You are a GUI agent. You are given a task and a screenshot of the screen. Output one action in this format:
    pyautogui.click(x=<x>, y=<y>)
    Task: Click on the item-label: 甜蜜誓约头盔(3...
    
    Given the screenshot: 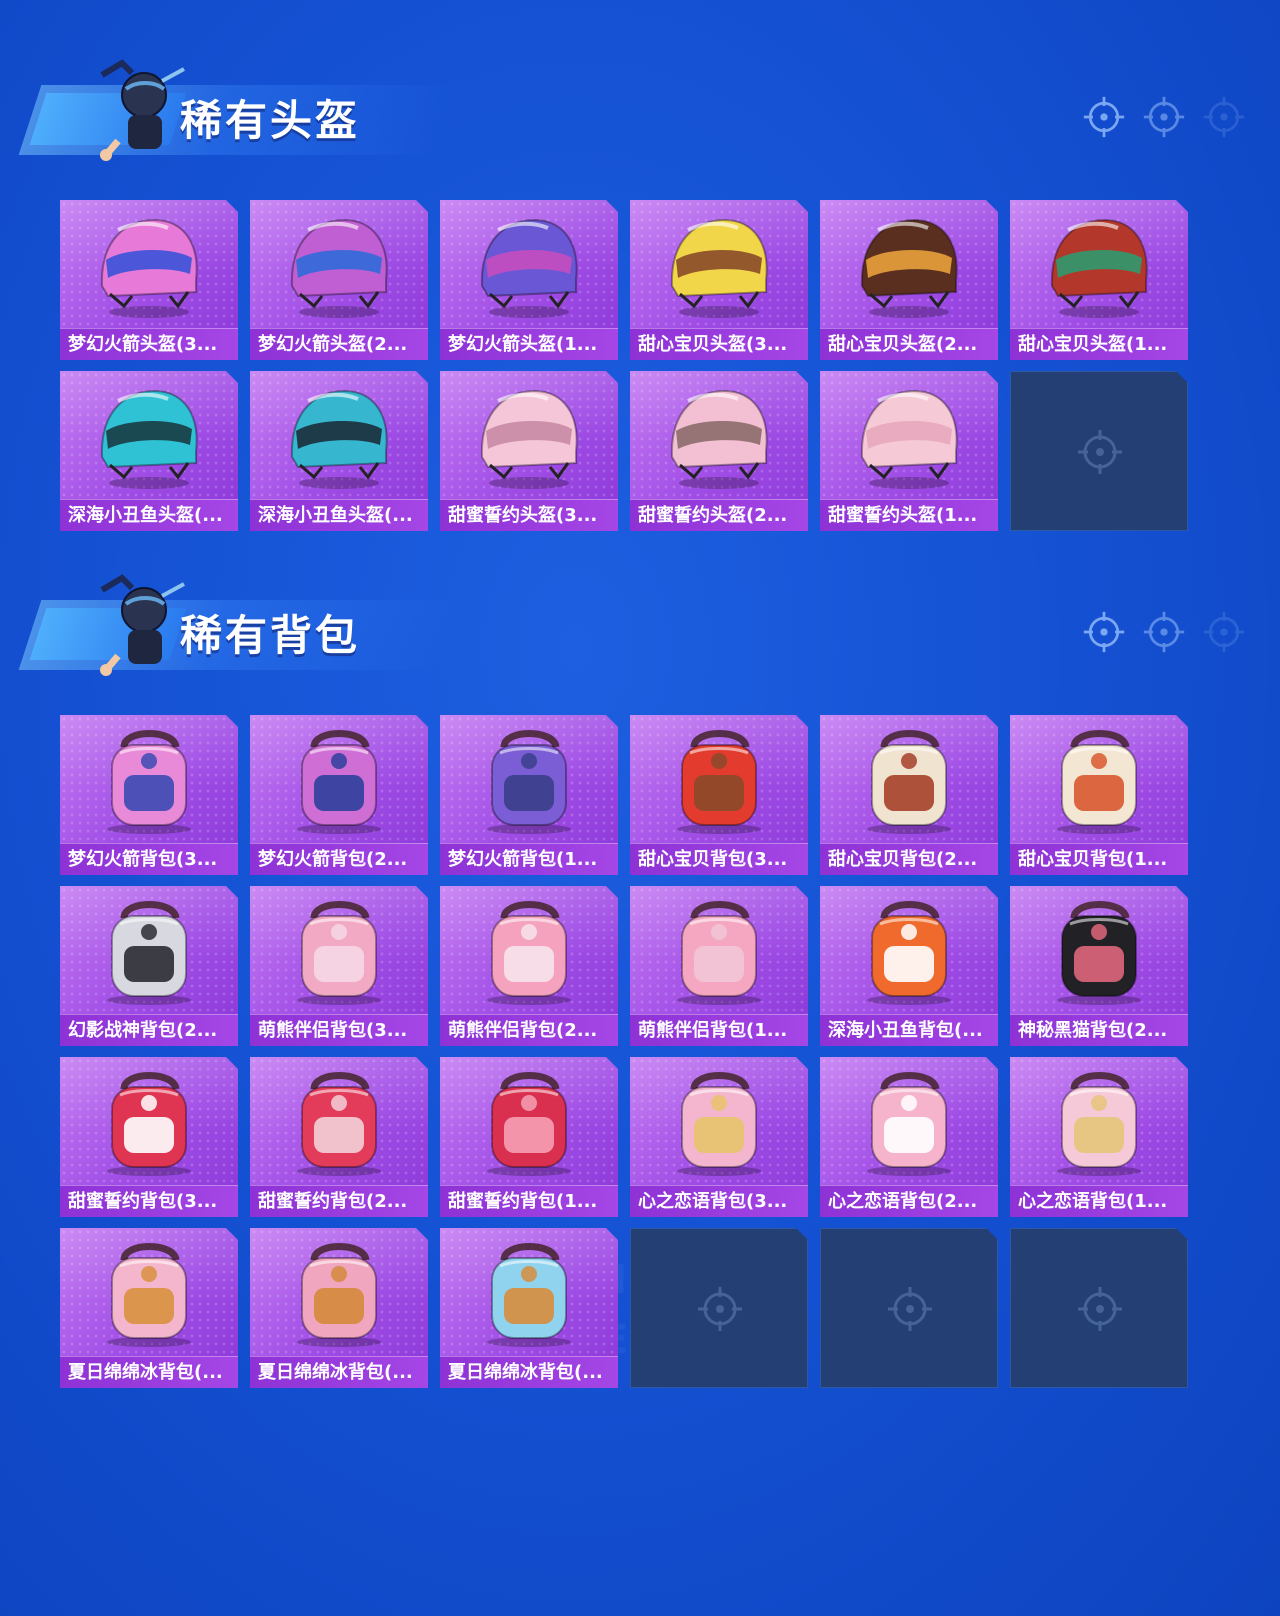 What is the action you would take?
    pyautogui.click(x=529, y=515)
    